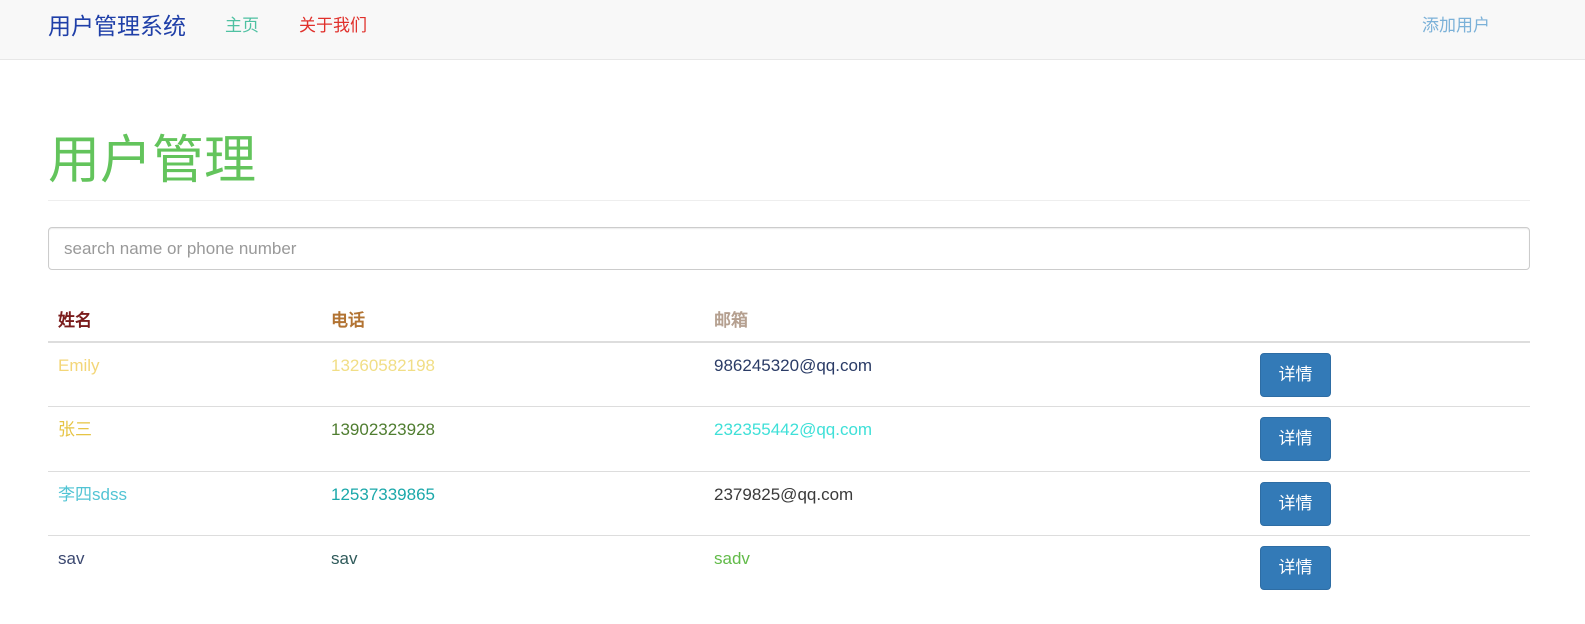 The width and height of the screenshot is (1585, 624). What do you see at coordinates (184, 374) in the screenshot?
I see `user-name-cell: Emily` at bounding box center [184, 374].